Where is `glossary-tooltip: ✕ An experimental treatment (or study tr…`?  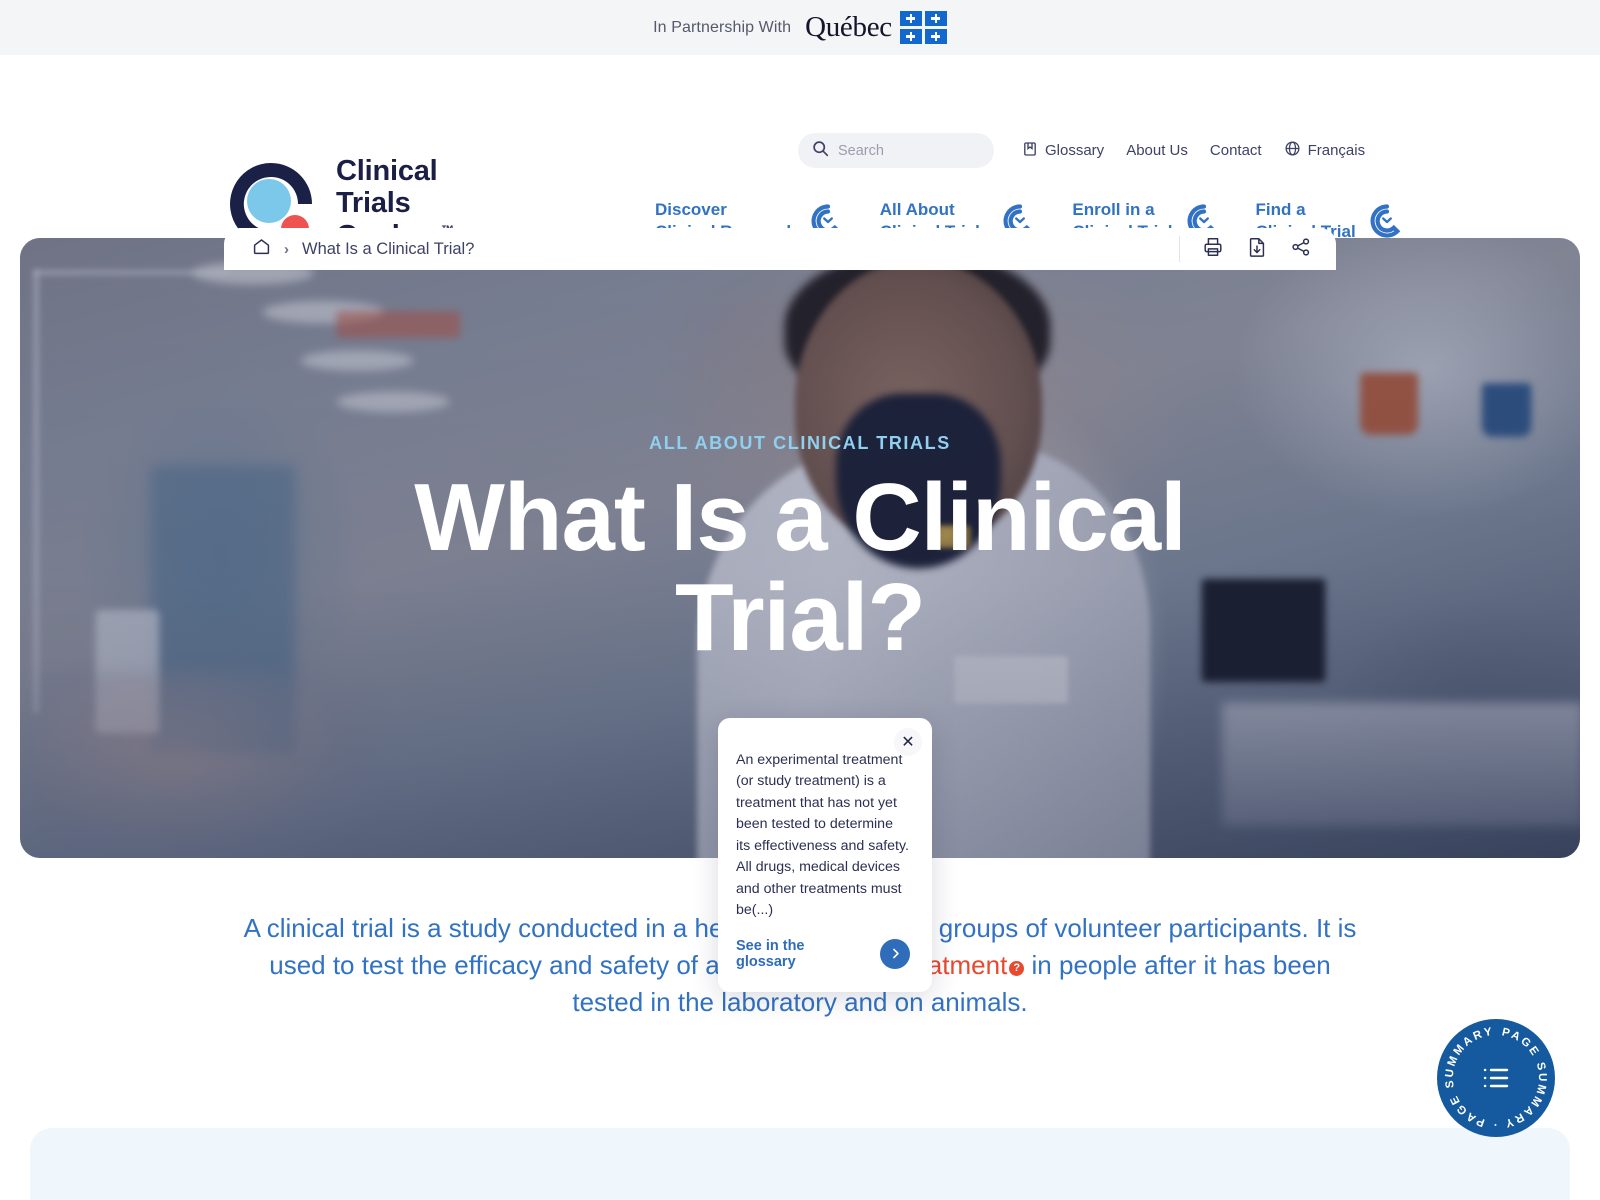
glossary-tooltip: ✕ An experimental treatment (or study tr… is located at coordinates (825, 855).